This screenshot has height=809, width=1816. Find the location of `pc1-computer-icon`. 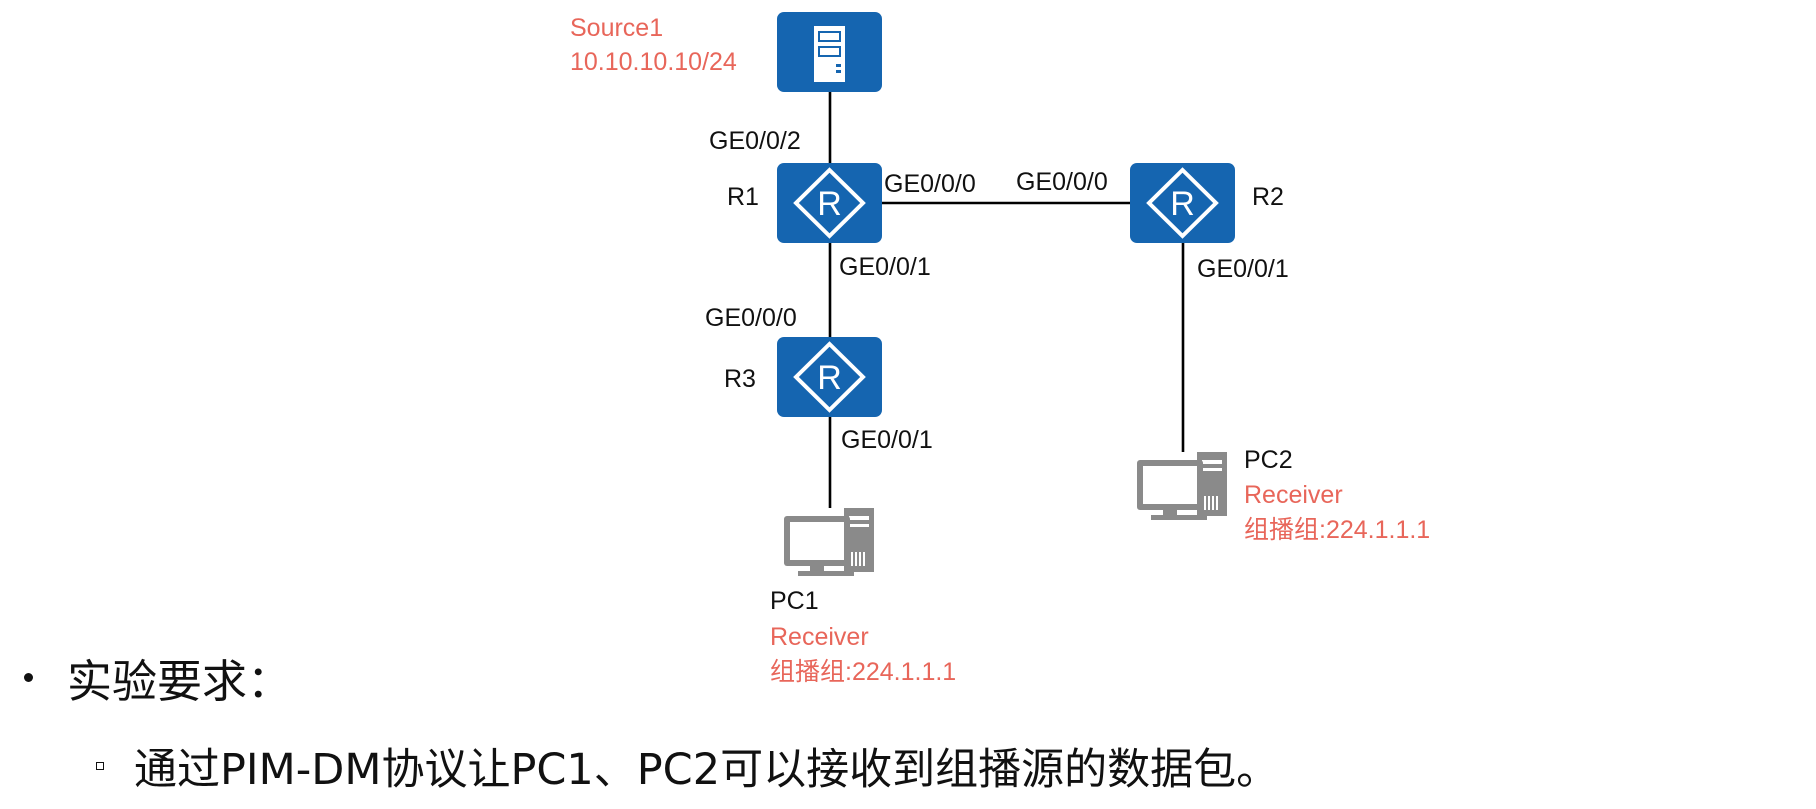

pc1-computer-icon is located at coordinates (829, 542).